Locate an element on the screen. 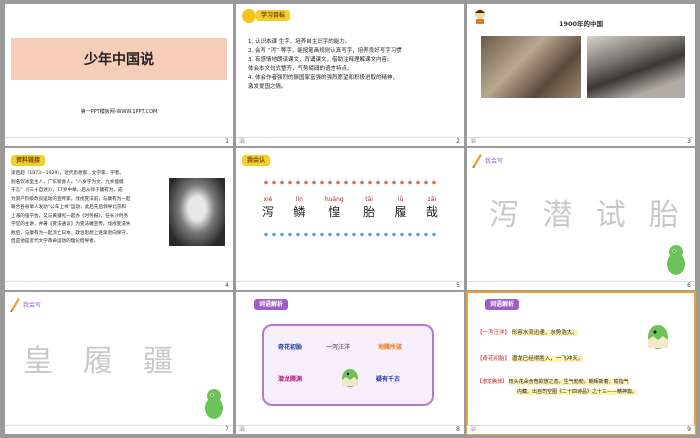 The width and height of the screenshot is (700, 438). sun-icon is located at coordinates (249, 16).